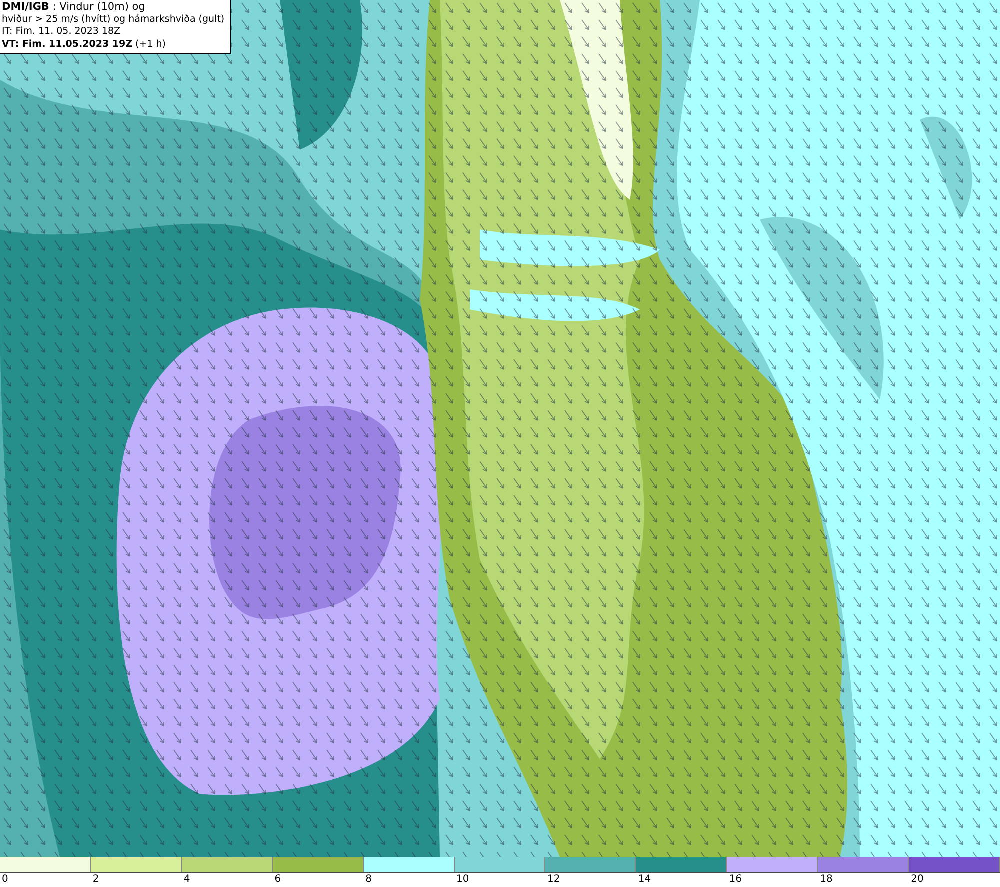  I want to click on title-line: IT: Fim. 11. 05. 2023 18Z, so click(62, 32).